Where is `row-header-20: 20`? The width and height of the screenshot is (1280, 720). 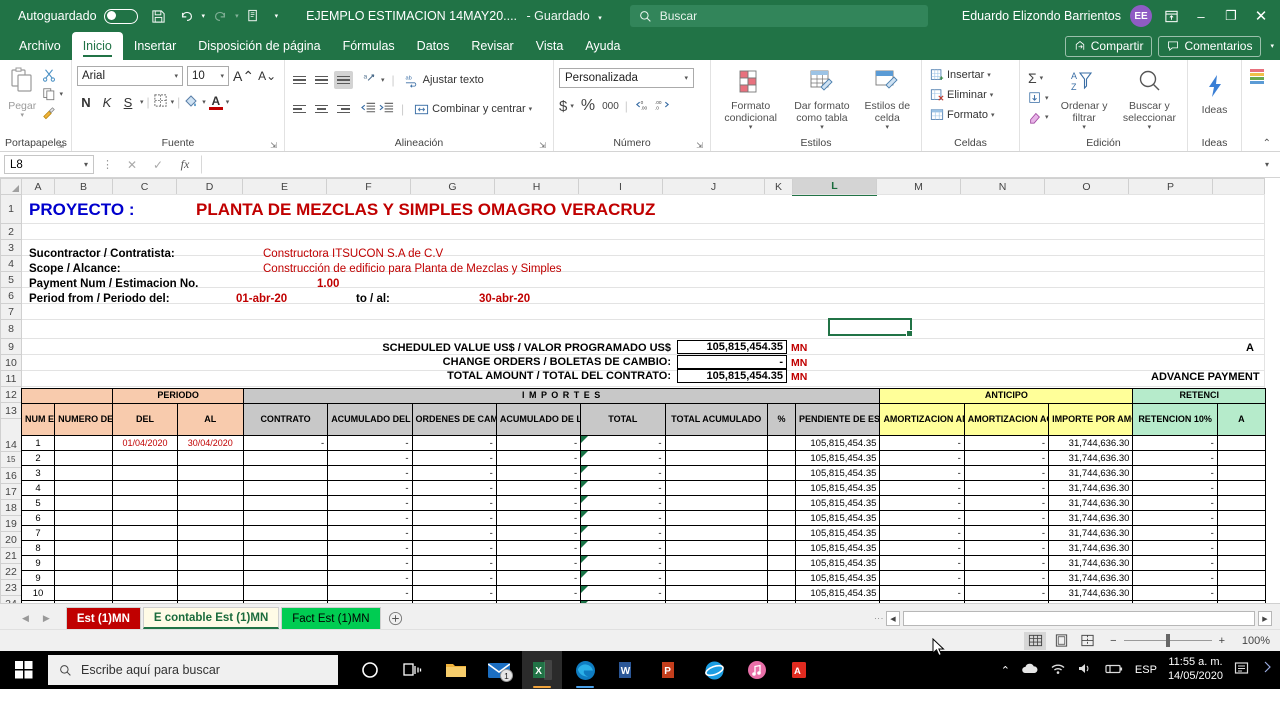
row-header-20: 20 is located at coordinates (11, 539).